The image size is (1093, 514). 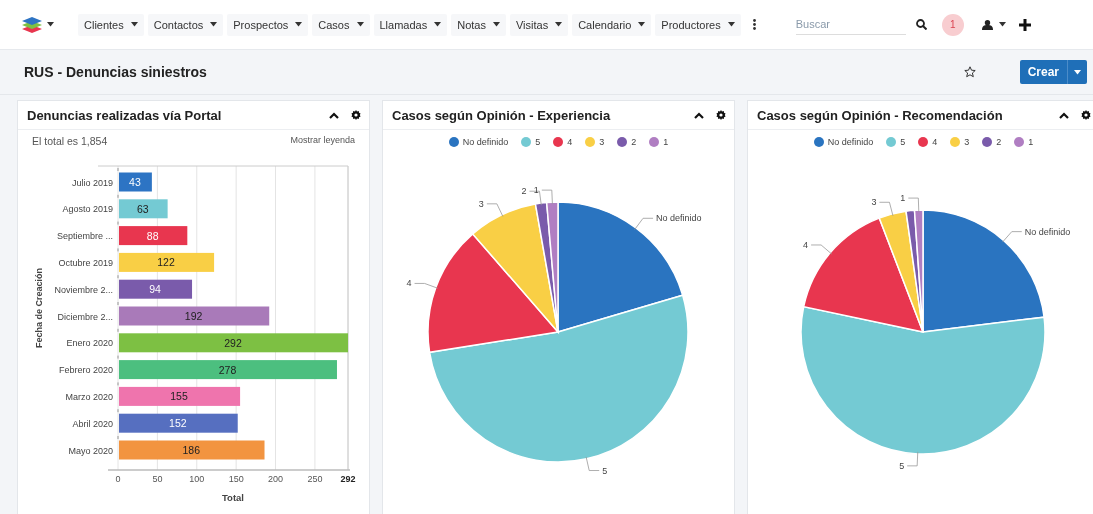 I want to click on menu-item: Casos, so click(x=341, y=24).